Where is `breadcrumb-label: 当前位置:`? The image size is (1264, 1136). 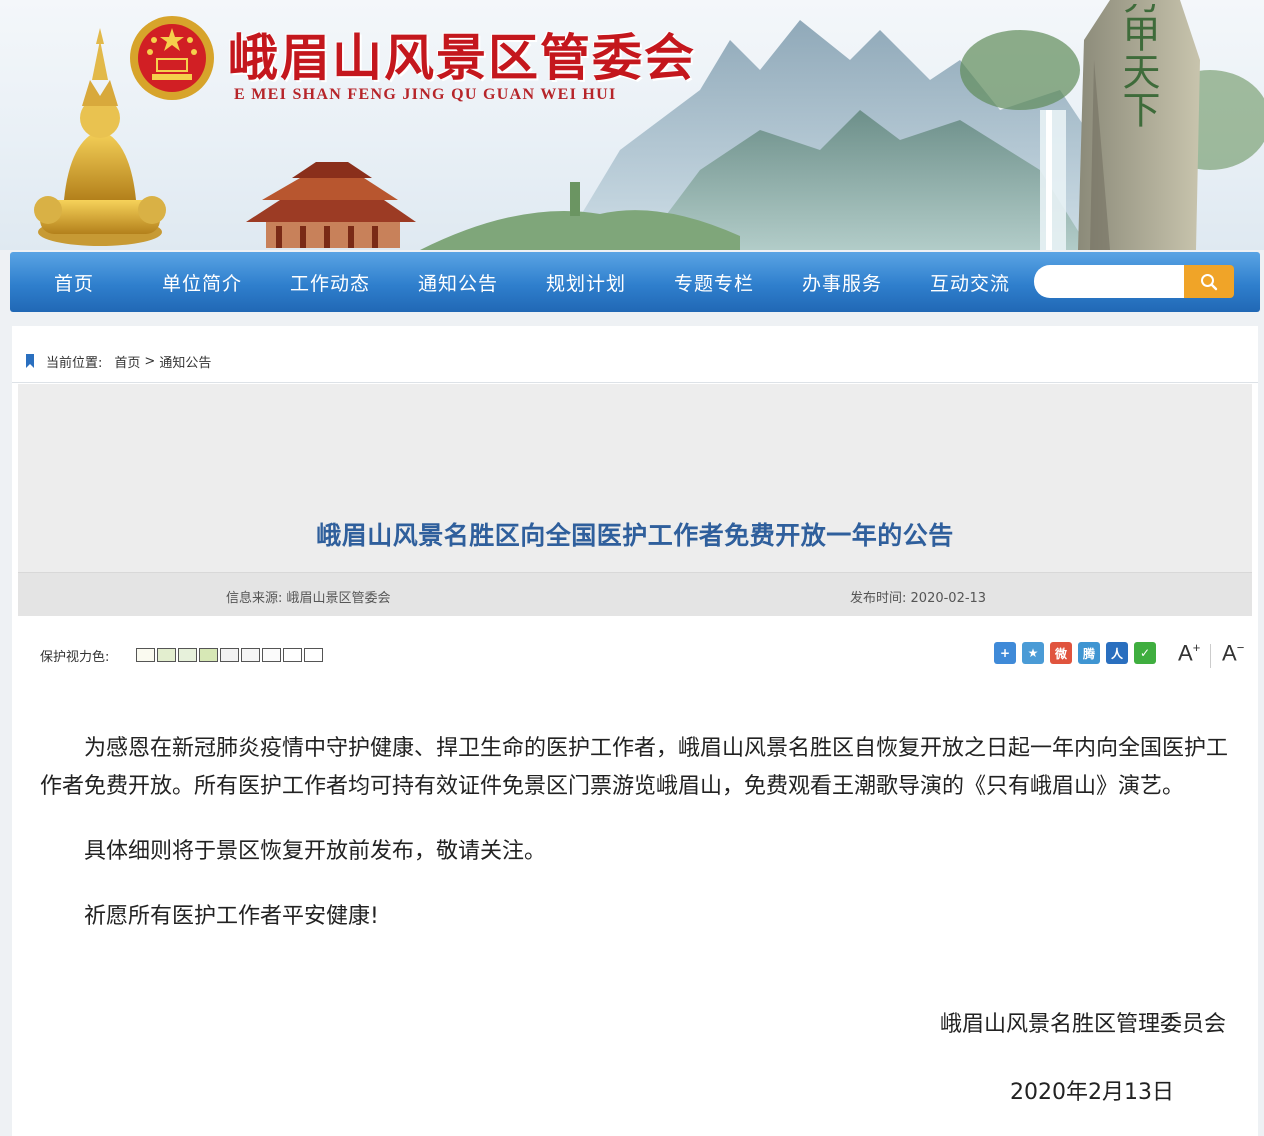 breadcrumb-label: 当前位置: is located at coordinates (74, 363).